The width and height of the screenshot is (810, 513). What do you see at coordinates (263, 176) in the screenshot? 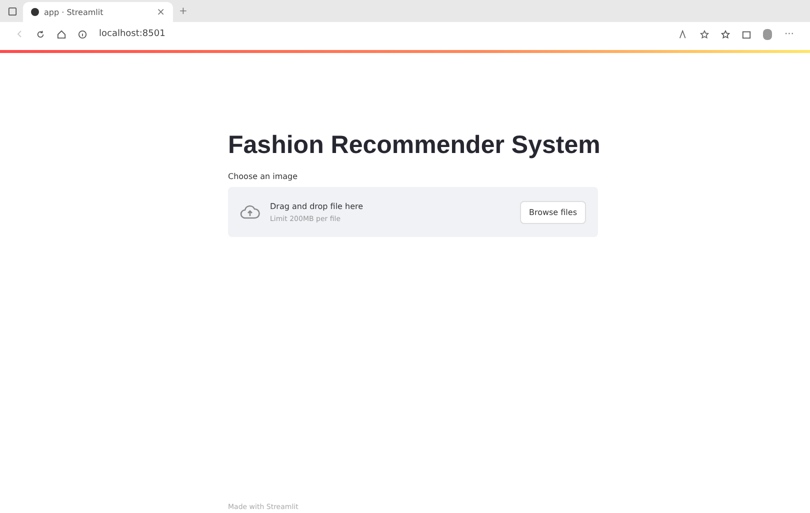
I see `uploader-label: Choose an image` at bounding box center [263, 176].